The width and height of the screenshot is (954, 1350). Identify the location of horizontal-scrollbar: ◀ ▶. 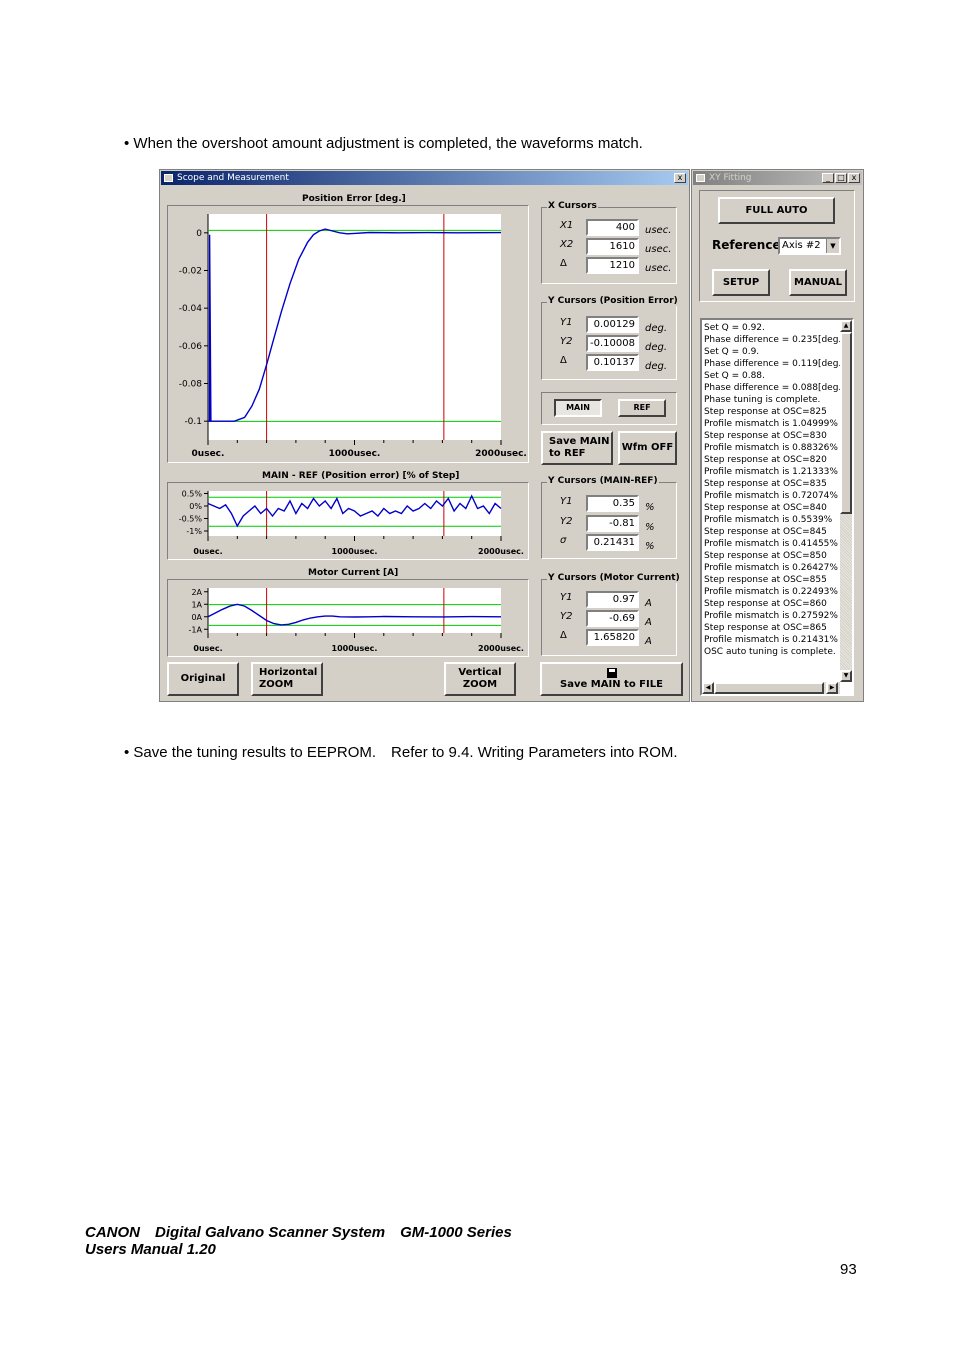
(771, 688).